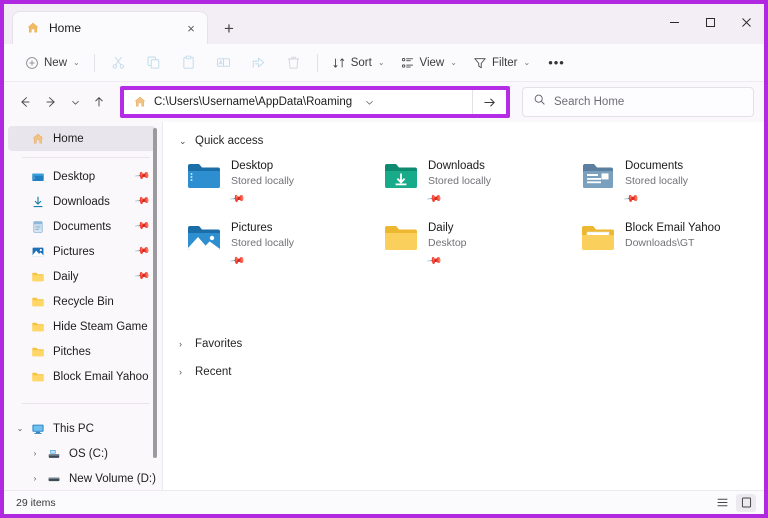 This screenshot has width=768, height=518. I want to click on view-button: View ⌄, so click(429, 63).